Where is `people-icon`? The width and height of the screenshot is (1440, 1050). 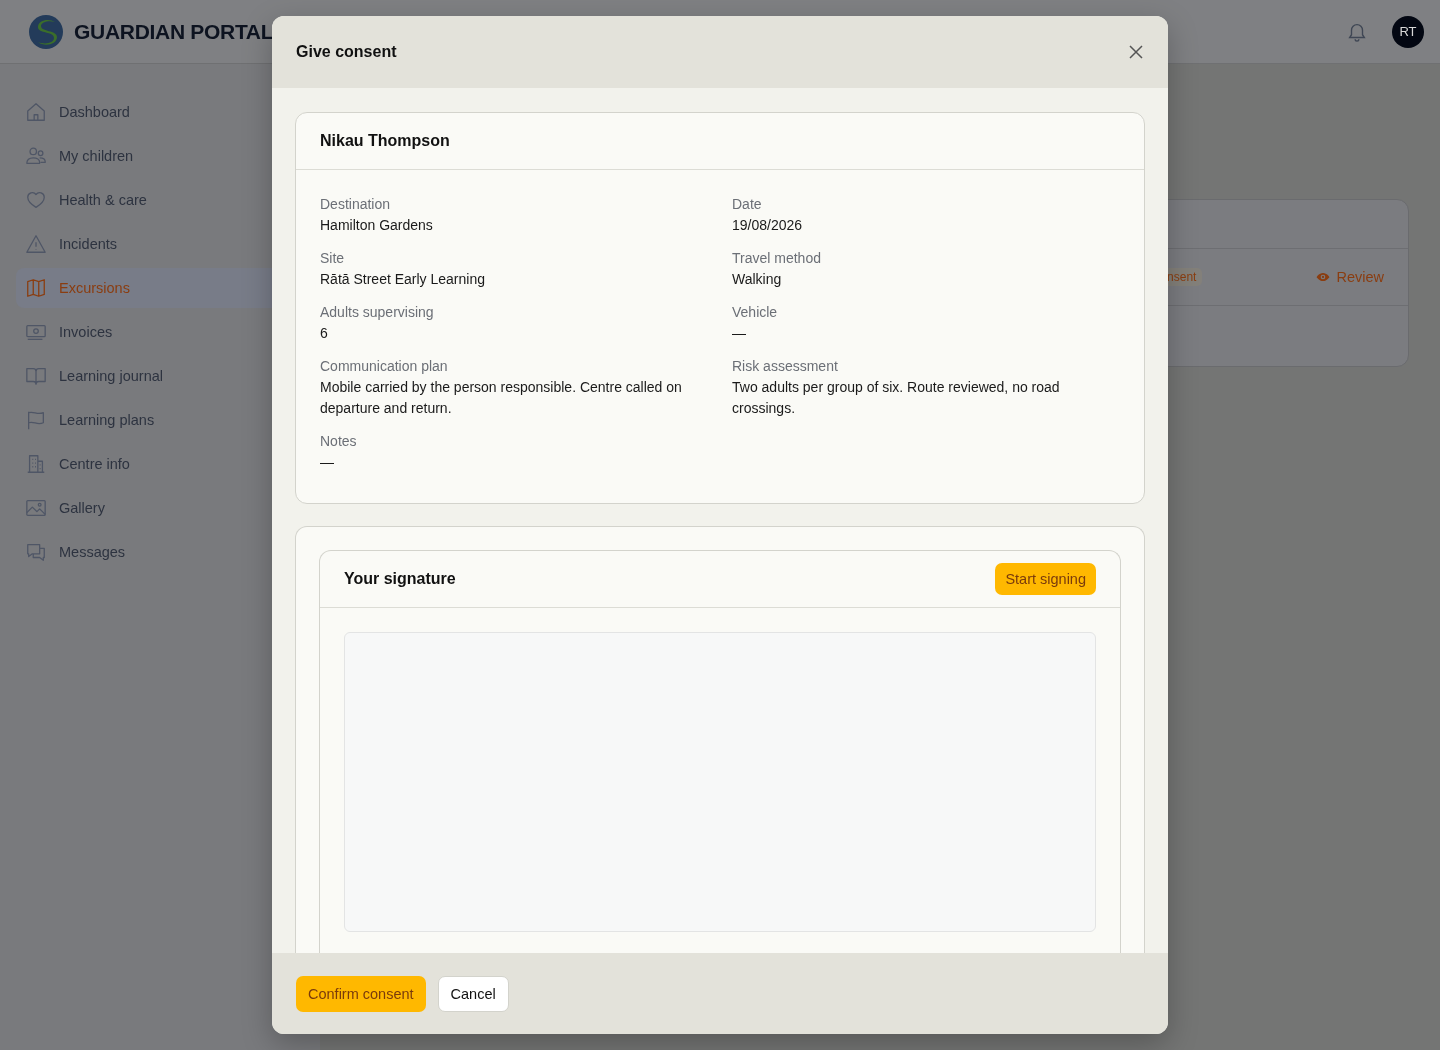 people-icon is located at coordinates (36, 156).